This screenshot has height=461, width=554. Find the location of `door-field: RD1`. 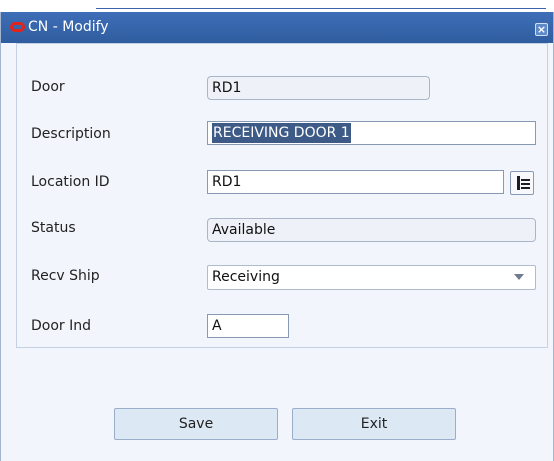

door-field: RD1 is located at coordinates (318, 88).